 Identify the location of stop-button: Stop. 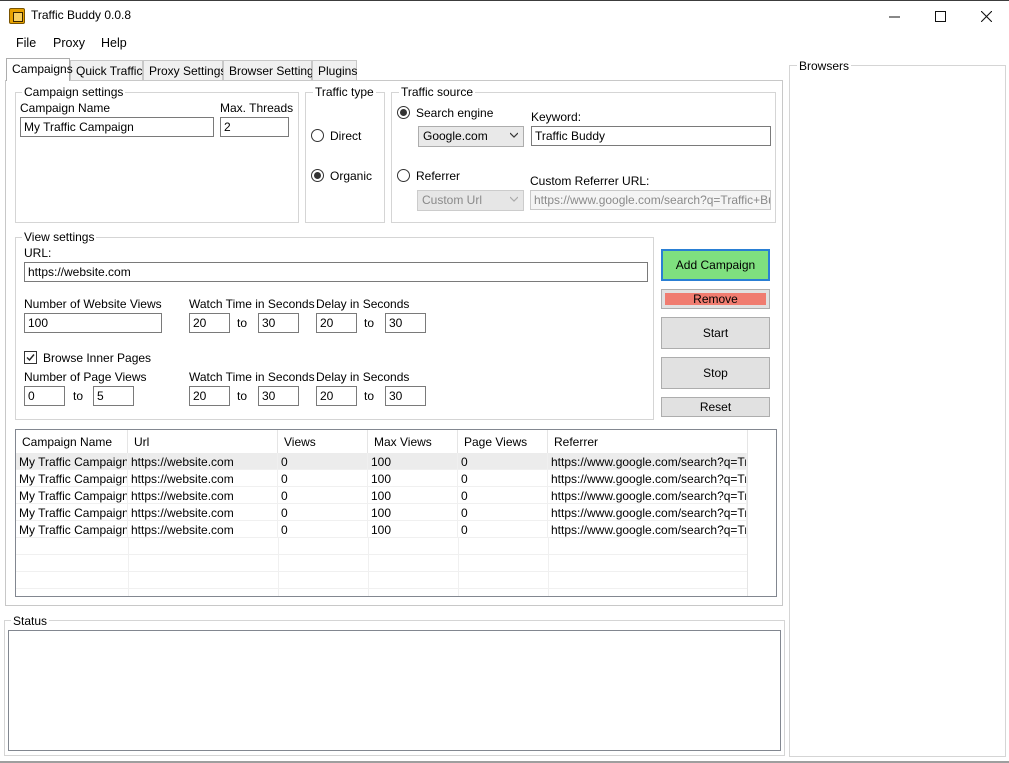
(715, 373).